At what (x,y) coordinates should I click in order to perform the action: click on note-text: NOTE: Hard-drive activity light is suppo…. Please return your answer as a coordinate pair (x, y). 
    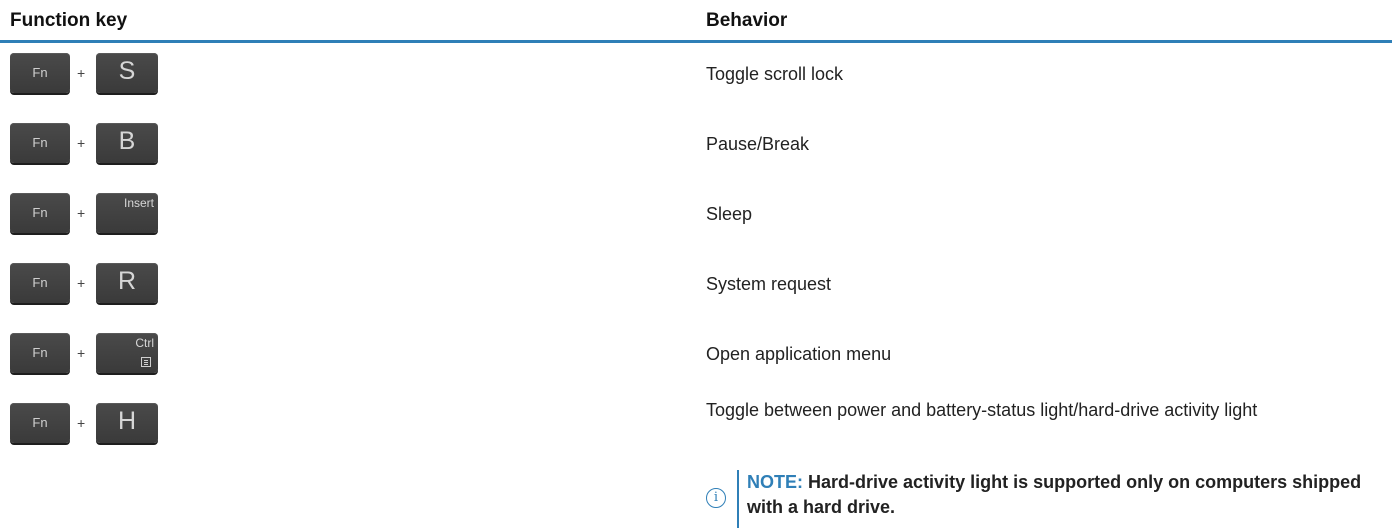
    Looking at the image, I should click on (1057, 495).